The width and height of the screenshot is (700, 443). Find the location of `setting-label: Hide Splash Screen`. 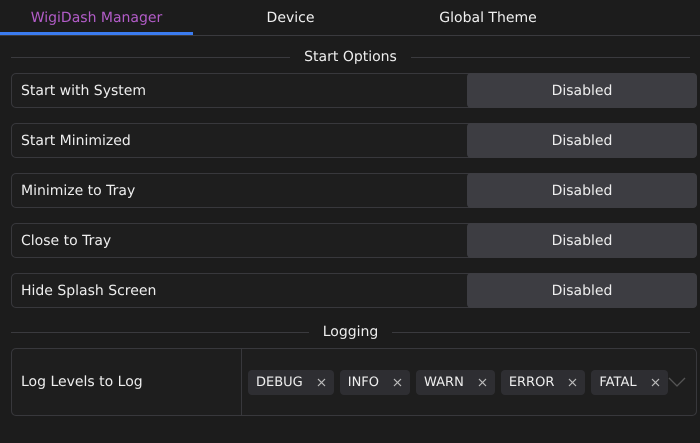

setting-label: Hide Splash Screen is located at coordinates (89, 291).